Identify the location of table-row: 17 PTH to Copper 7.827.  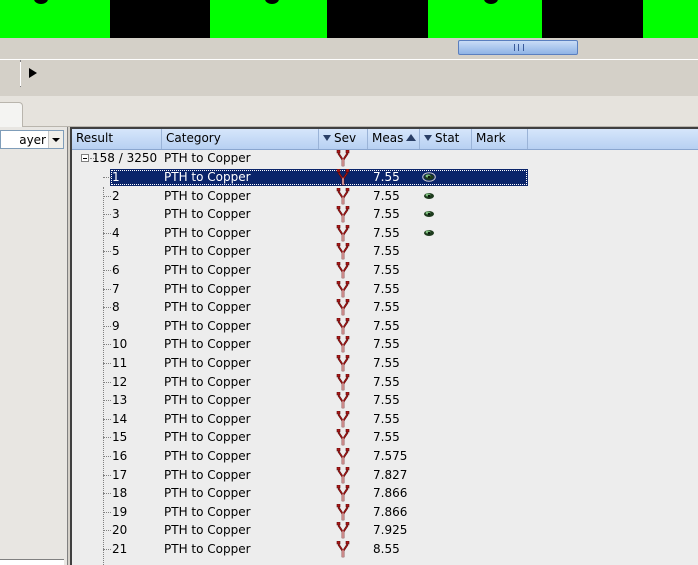
(385, 475).